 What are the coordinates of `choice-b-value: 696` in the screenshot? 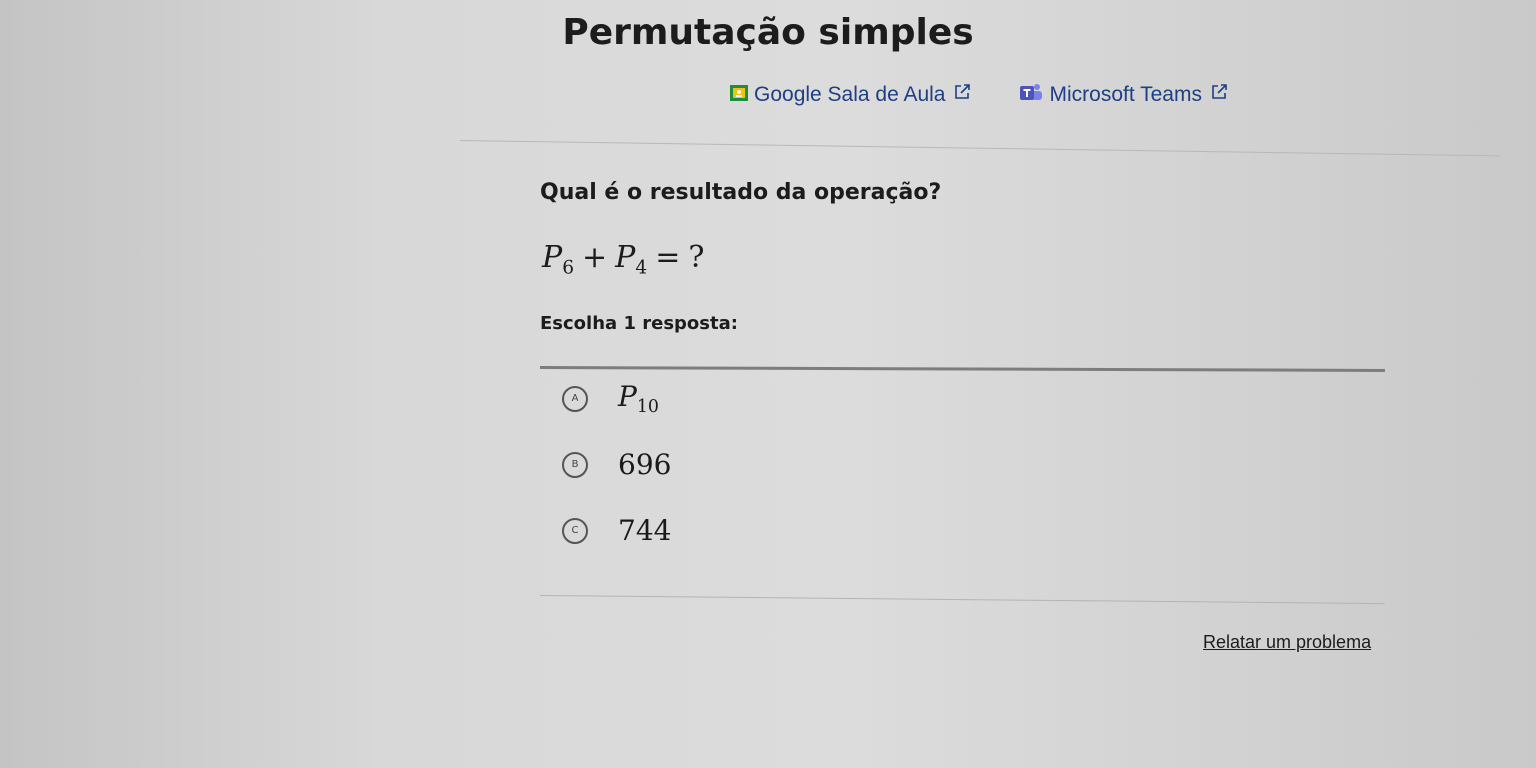 It's located at (645, 464).